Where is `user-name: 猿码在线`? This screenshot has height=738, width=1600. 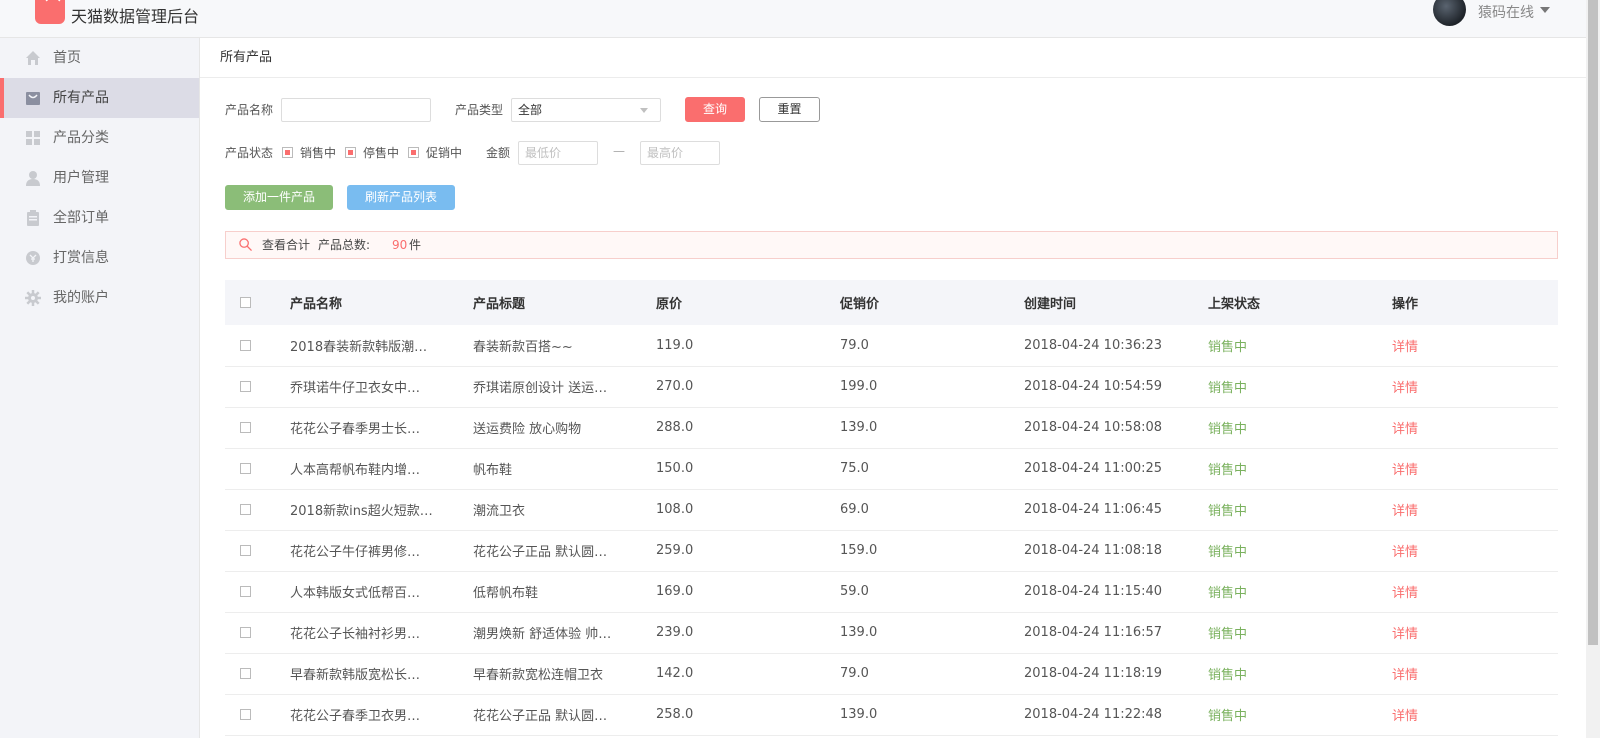 user-name: 猿码在线 is located at coordinates (1506, 12).